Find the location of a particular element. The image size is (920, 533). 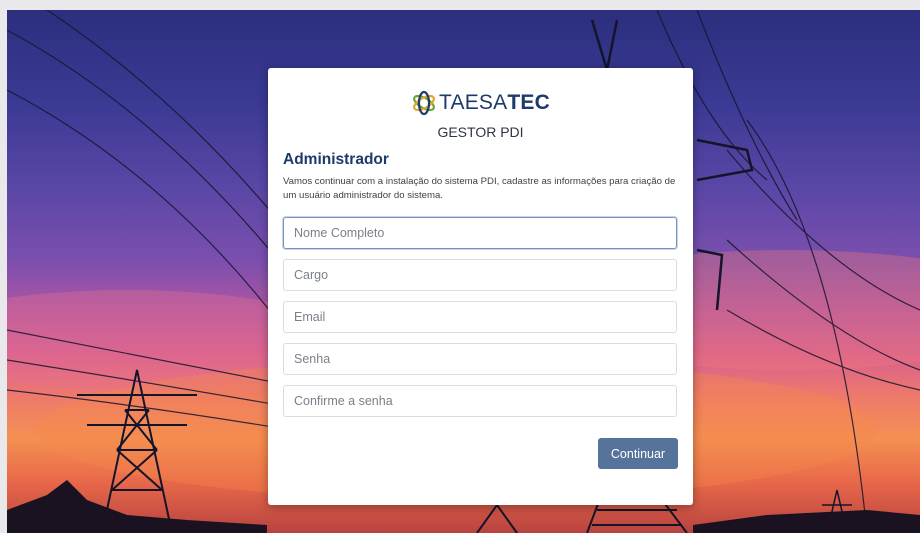

brand-logo: TAESATEC is located at coordinates (480, 103).